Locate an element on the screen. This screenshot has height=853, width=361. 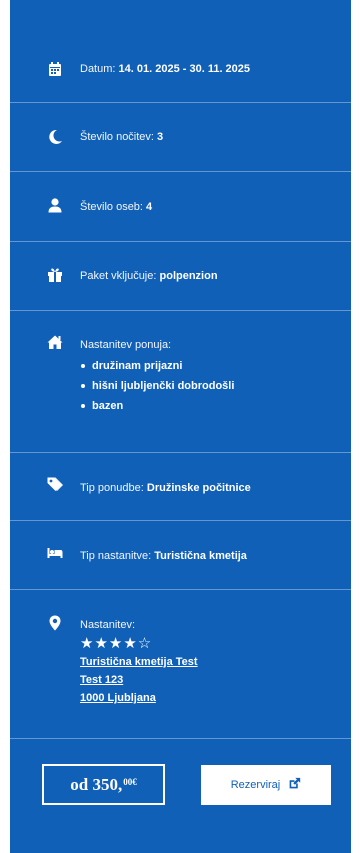
amenity-item: družinam prijazni is located at coordinates (208, 366).